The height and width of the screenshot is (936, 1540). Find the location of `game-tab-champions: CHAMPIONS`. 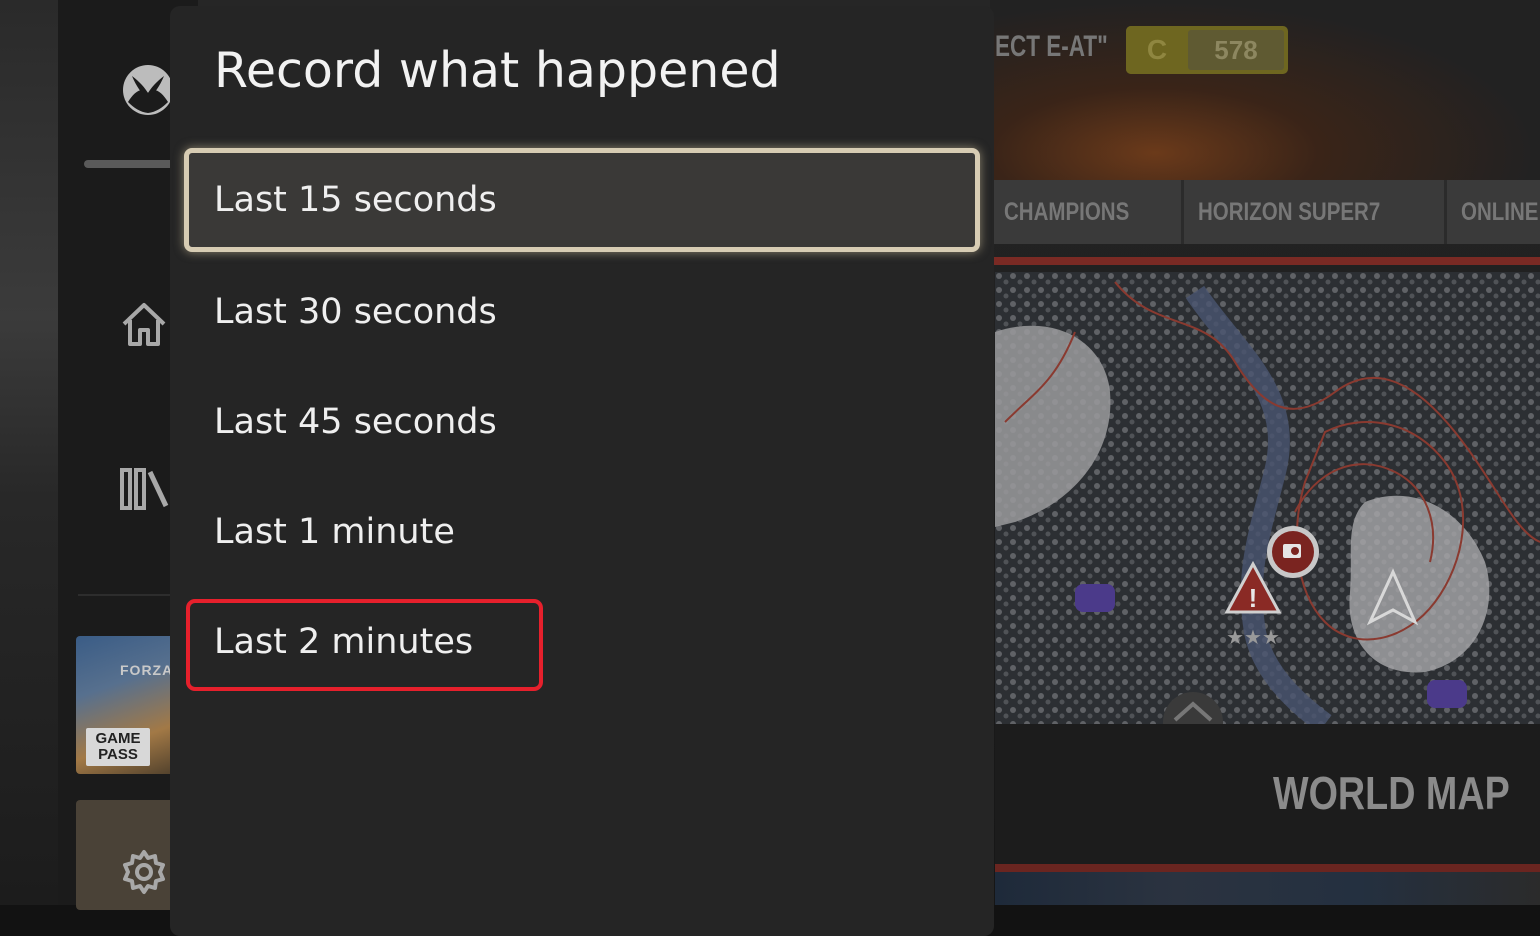

game-tab-champions: CHAMPIONS is located at coordinates (1087, 212).